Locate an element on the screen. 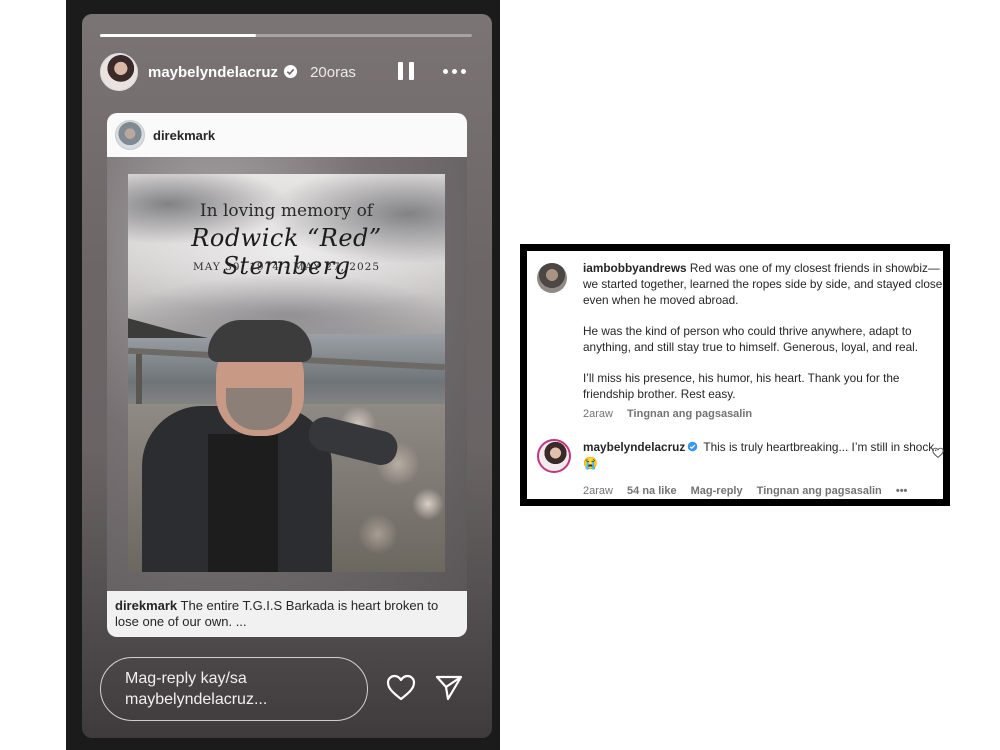  more-options-icon: ••• is located at coordinates (902, 491).